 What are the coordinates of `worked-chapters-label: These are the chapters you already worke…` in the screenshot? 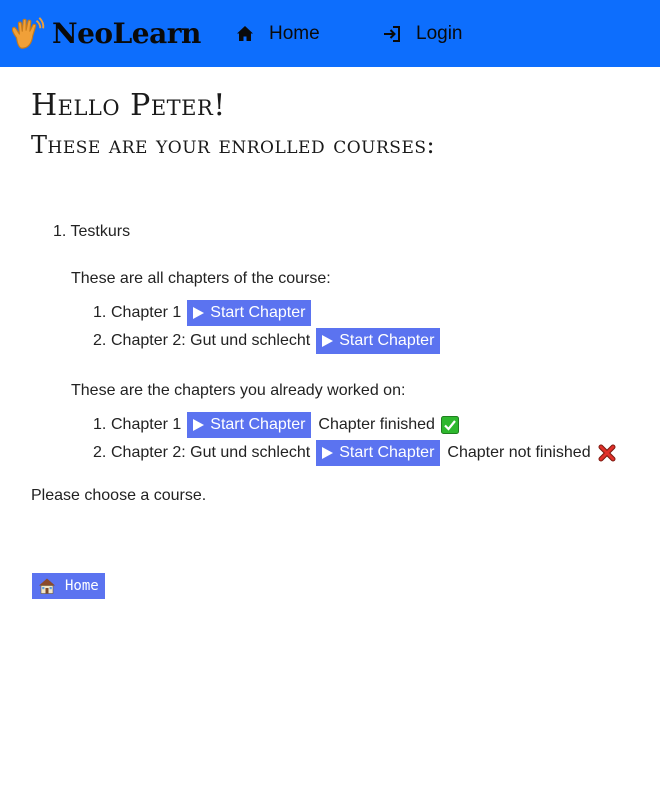 It's located at (238, 390).